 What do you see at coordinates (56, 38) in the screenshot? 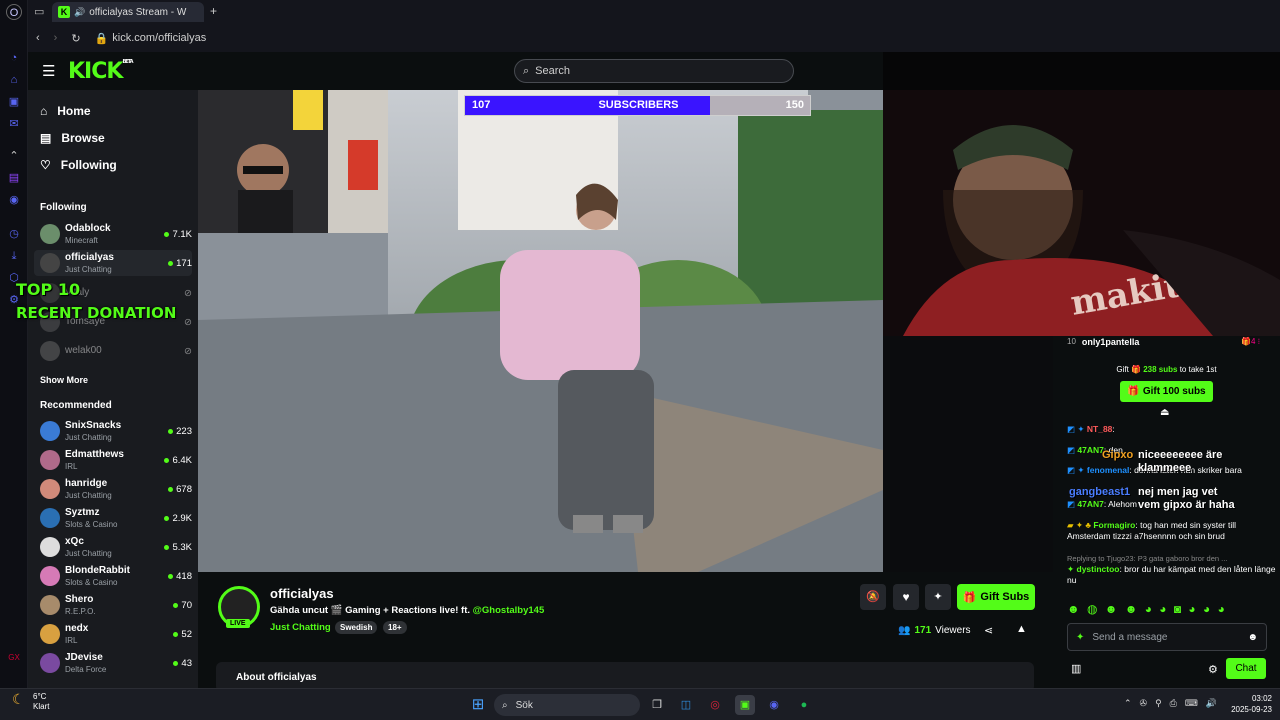
I see `forward-icon: ›` at bounding box center [56, 38].